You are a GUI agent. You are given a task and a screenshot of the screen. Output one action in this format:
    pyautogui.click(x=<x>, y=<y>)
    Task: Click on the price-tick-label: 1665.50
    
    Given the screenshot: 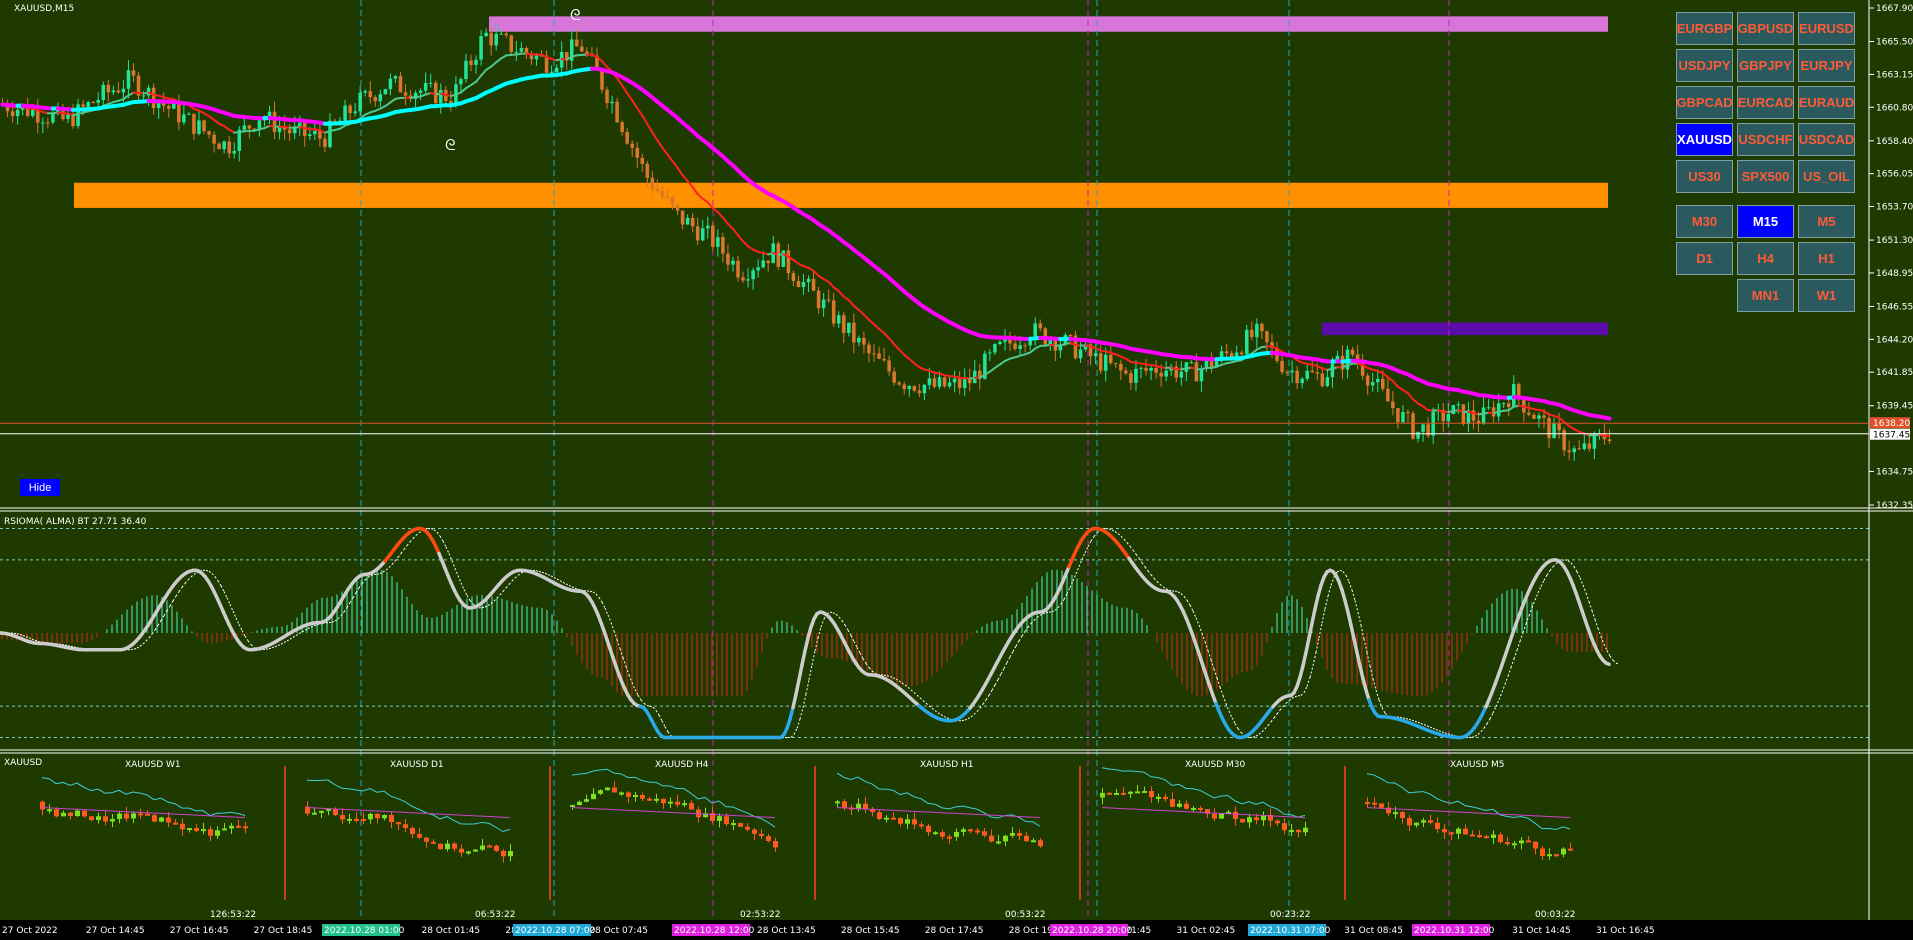 What is the action you would take?
    pyautogui.click(x=1894, y=43)
    